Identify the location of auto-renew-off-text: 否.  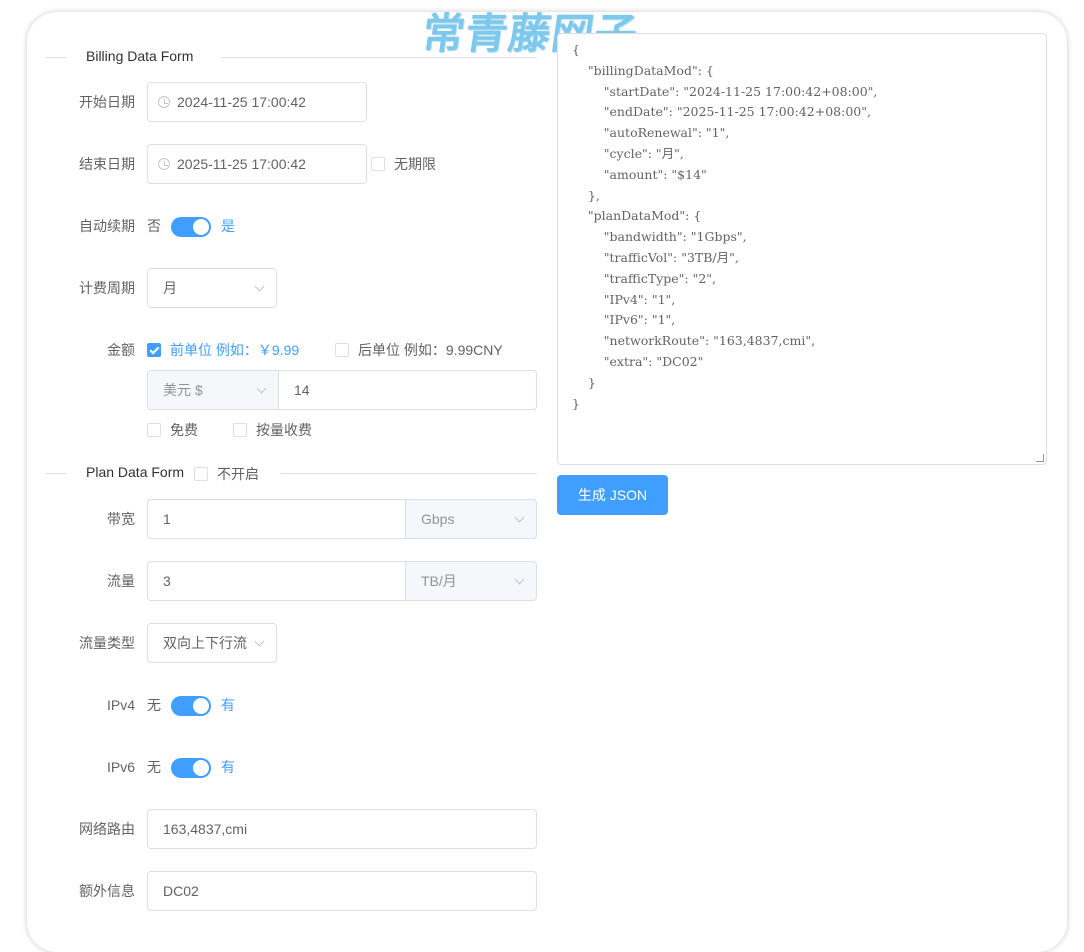
(154, 226).